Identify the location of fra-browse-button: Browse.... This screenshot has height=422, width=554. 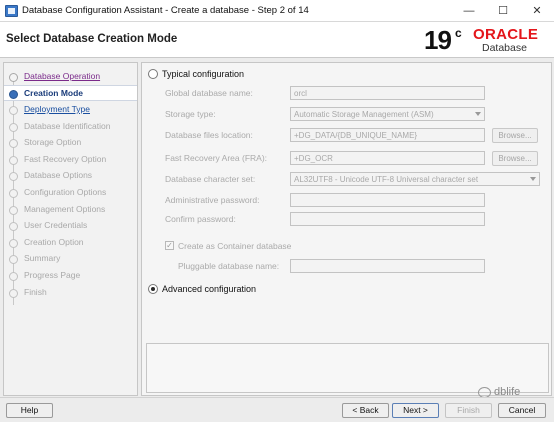
(515, 158).